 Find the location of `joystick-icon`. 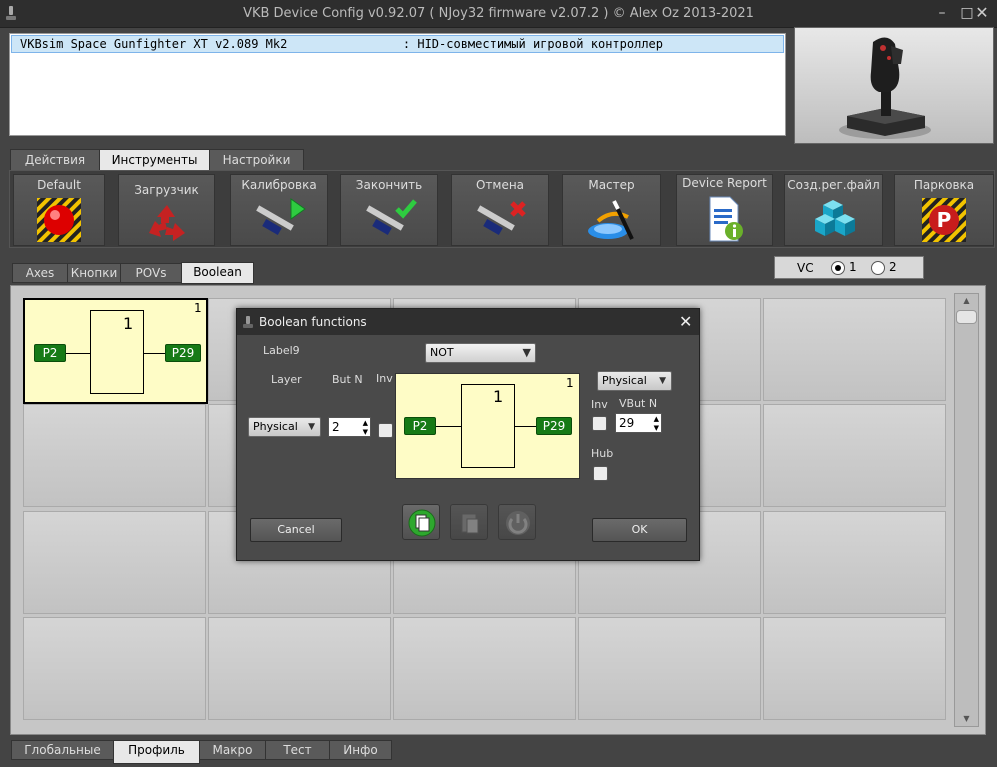

joystick-icon is located at coordinates (248, 322).